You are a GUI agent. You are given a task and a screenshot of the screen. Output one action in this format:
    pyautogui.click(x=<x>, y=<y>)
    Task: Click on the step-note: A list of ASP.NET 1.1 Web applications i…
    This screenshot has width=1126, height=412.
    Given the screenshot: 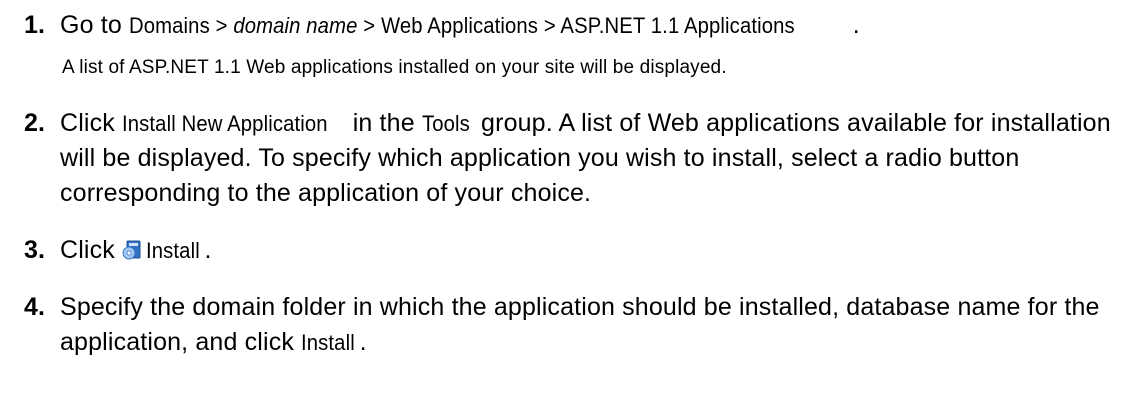 What is the action you would take?
    pyautogui.click(x=394, y=67)
    